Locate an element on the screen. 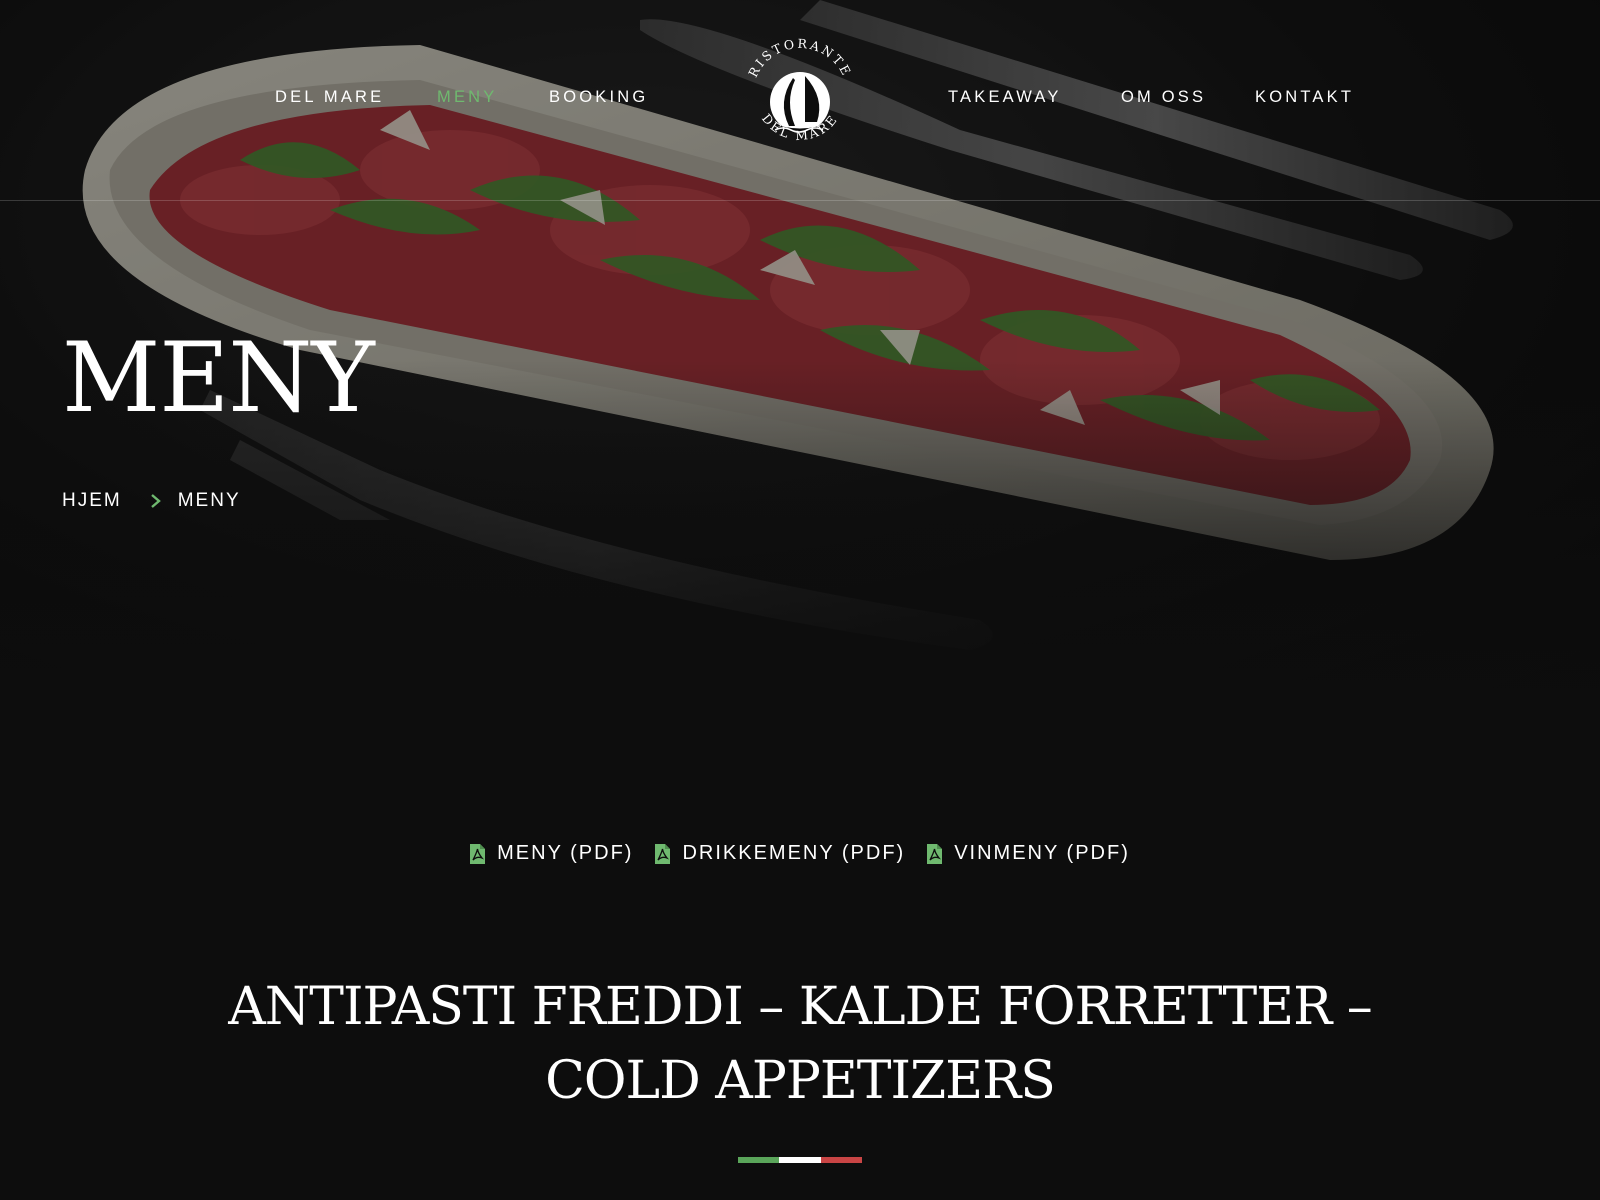 The height and width of the screenshot is (1200, 1600). pdf-link-vinmeny: VINMENY (PDF) is located at coordinates (1028, 853).